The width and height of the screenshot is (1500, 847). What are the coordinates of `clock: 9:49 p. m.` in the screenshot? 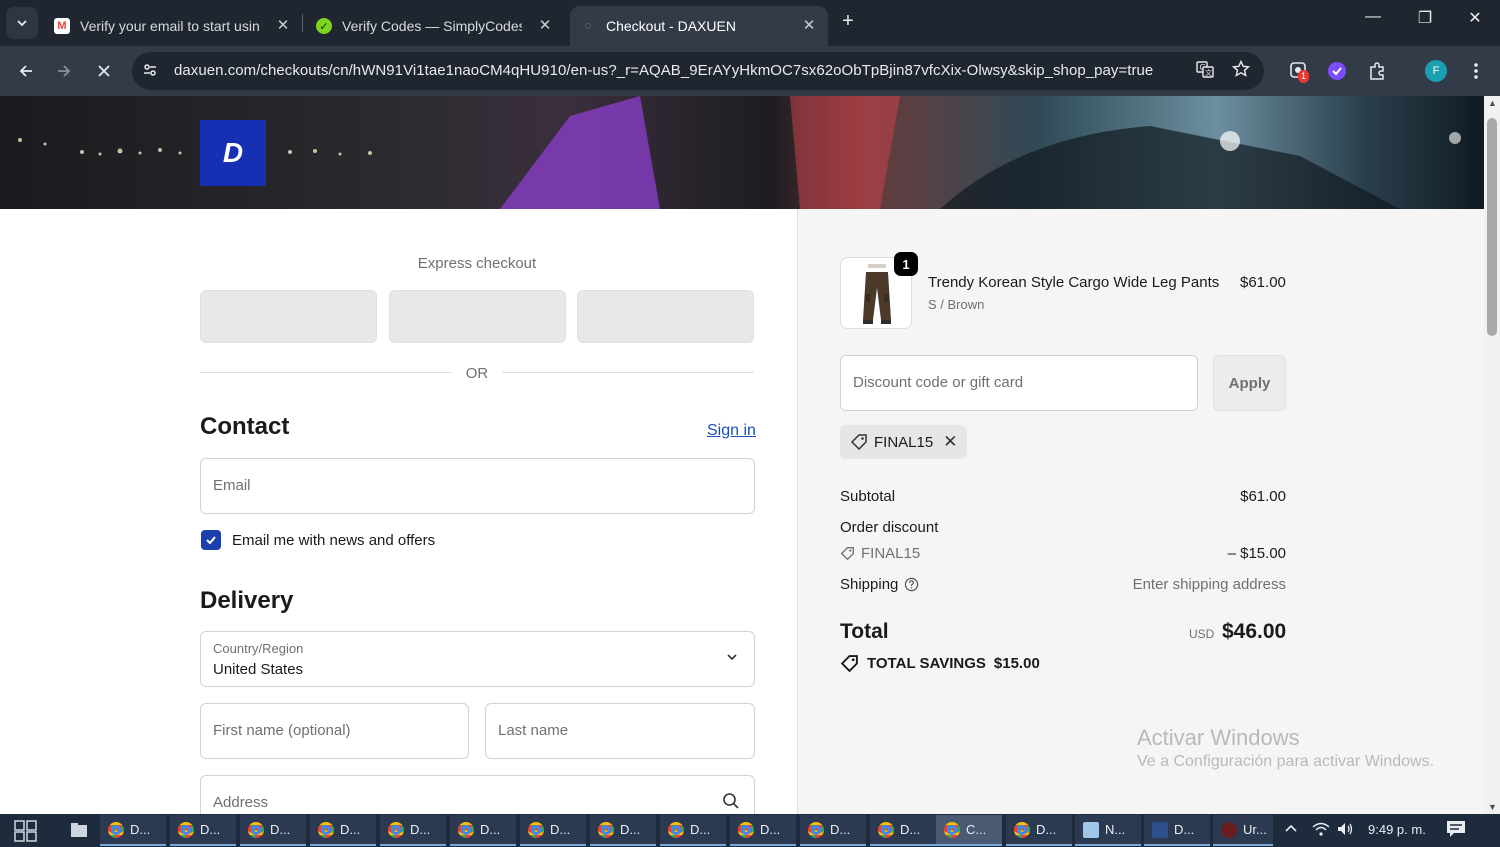 It's located at (1397, 829).